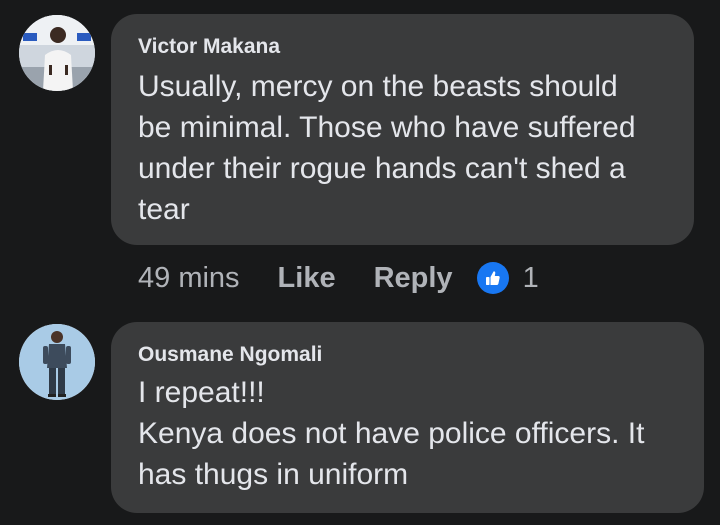 Image resolution: width=720 pixels, height=525 pixels. Describe the element at coordinates (492, 278) in the screenshot. I see `thumbs-up-icon` at that location.